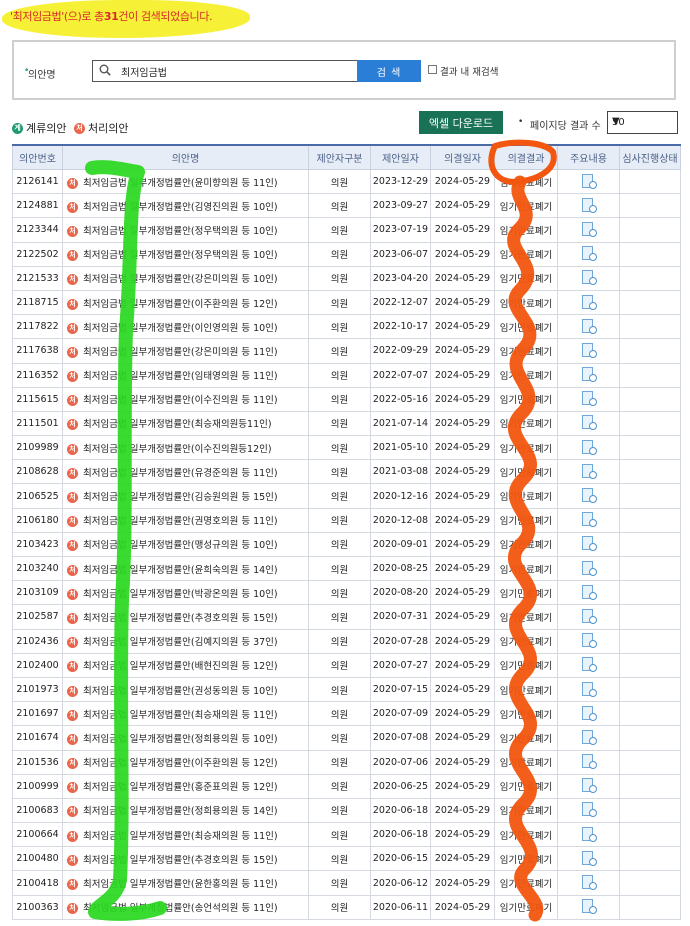 This screenshot has width=690, height=926. I want to click on bill-name-link: 최저임금법 일부개정법률안(추경호의원 등 15인), so click(180, 860).